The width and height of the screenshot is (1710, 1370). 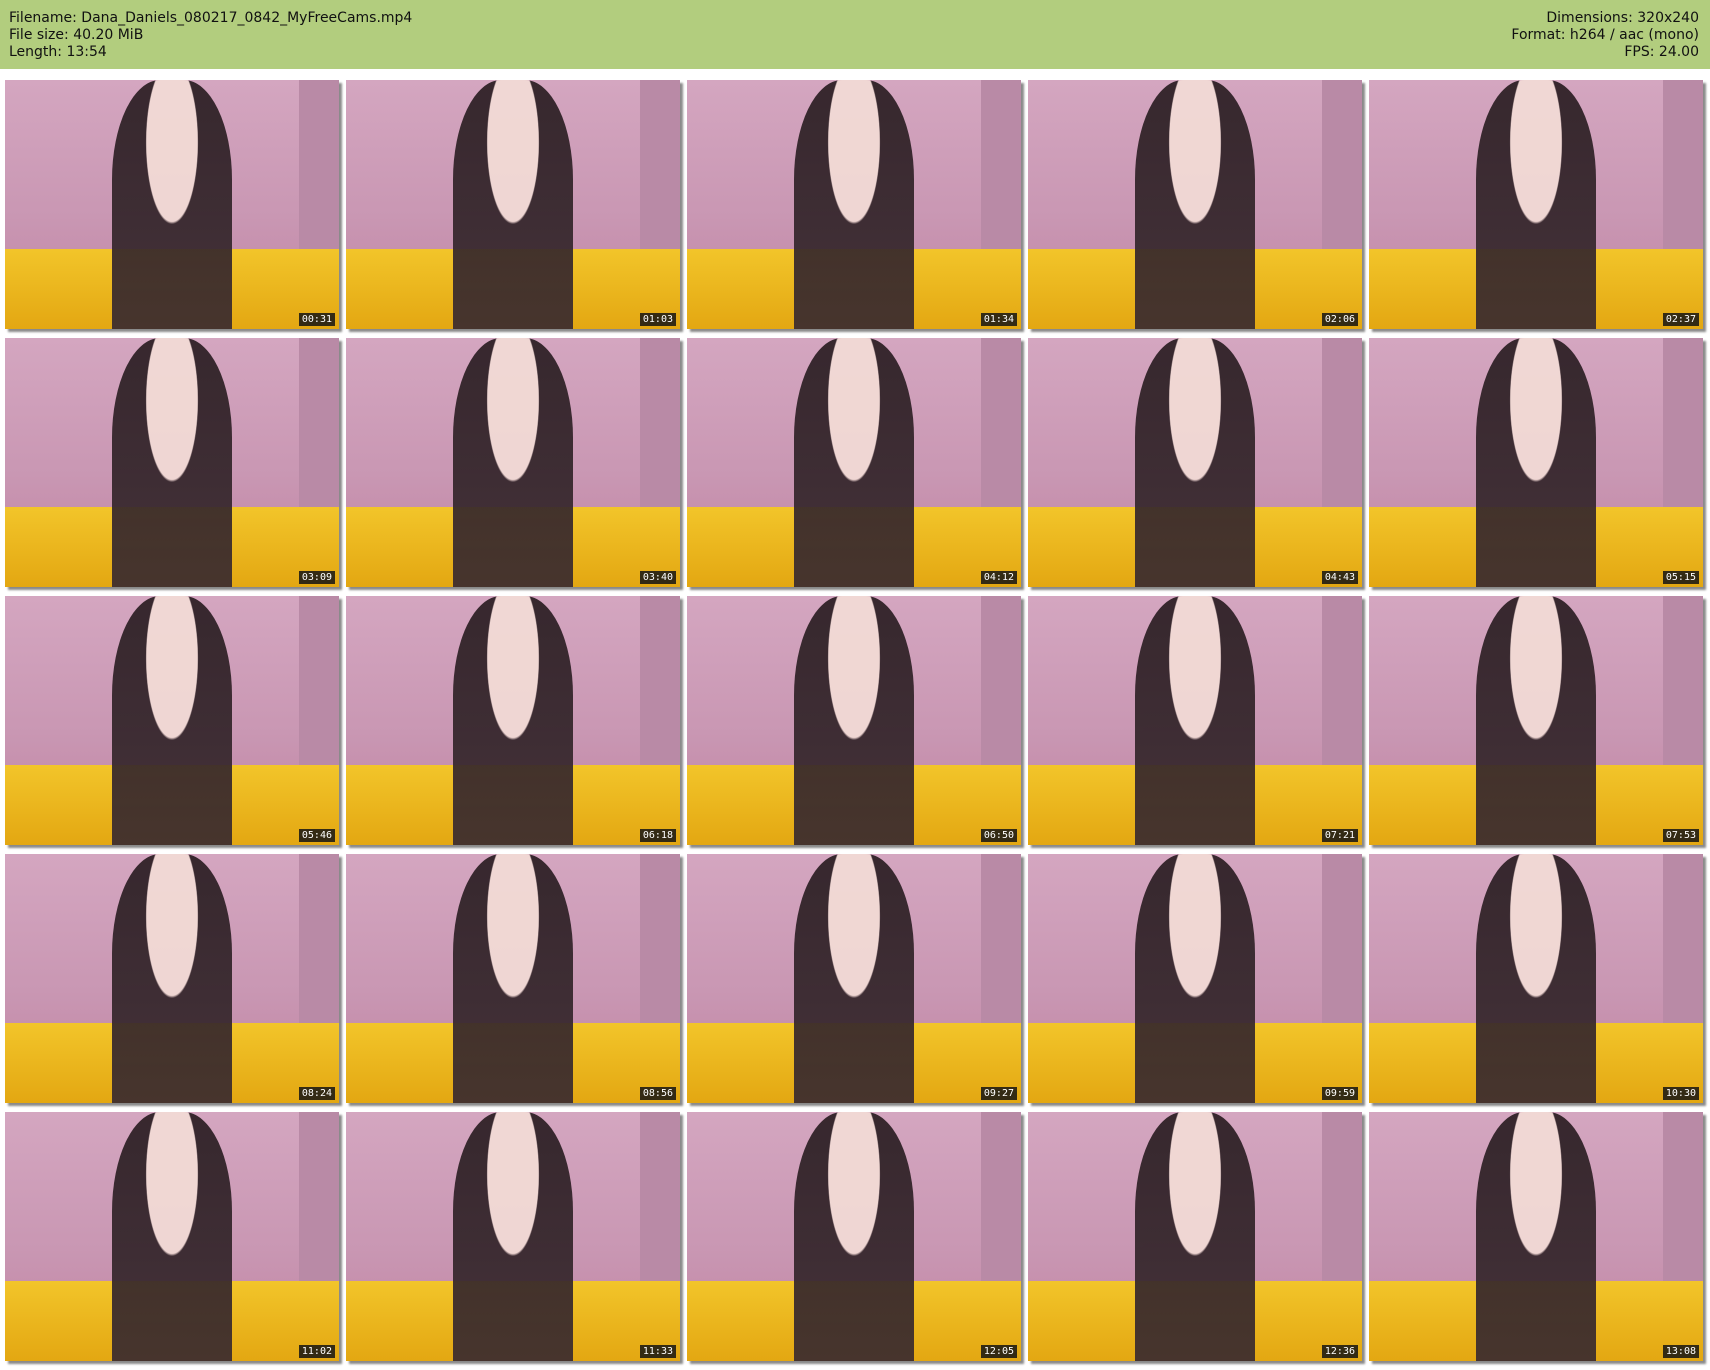 I want to click on video-frame-thumbnail: 00:31, so click(x=172, y=204).